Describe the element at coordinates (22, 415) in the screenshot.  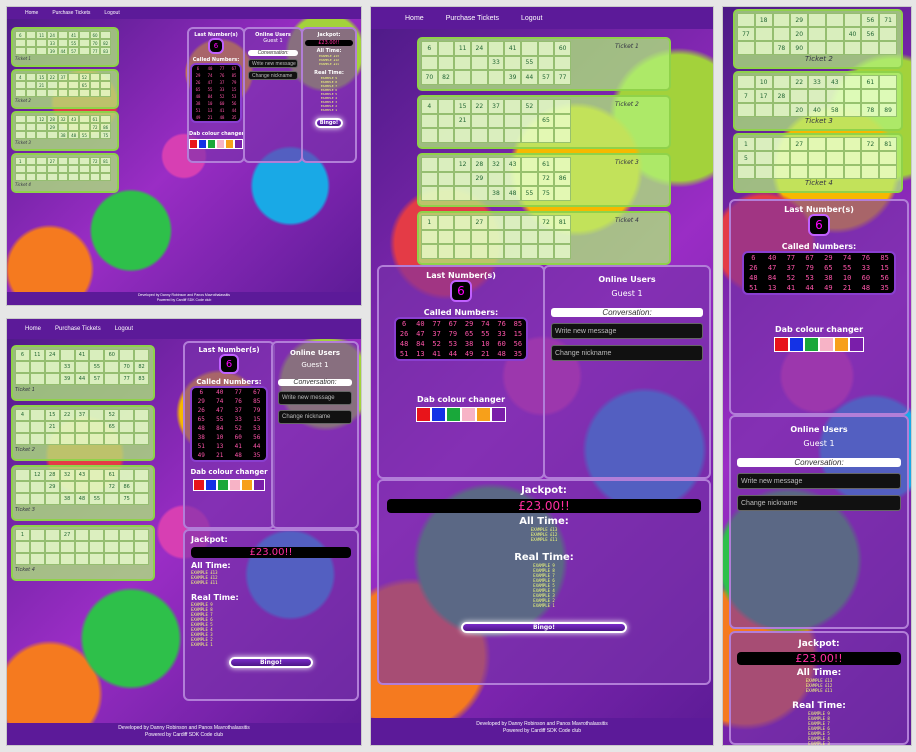
I see `ticket-cell: 4` at that location.